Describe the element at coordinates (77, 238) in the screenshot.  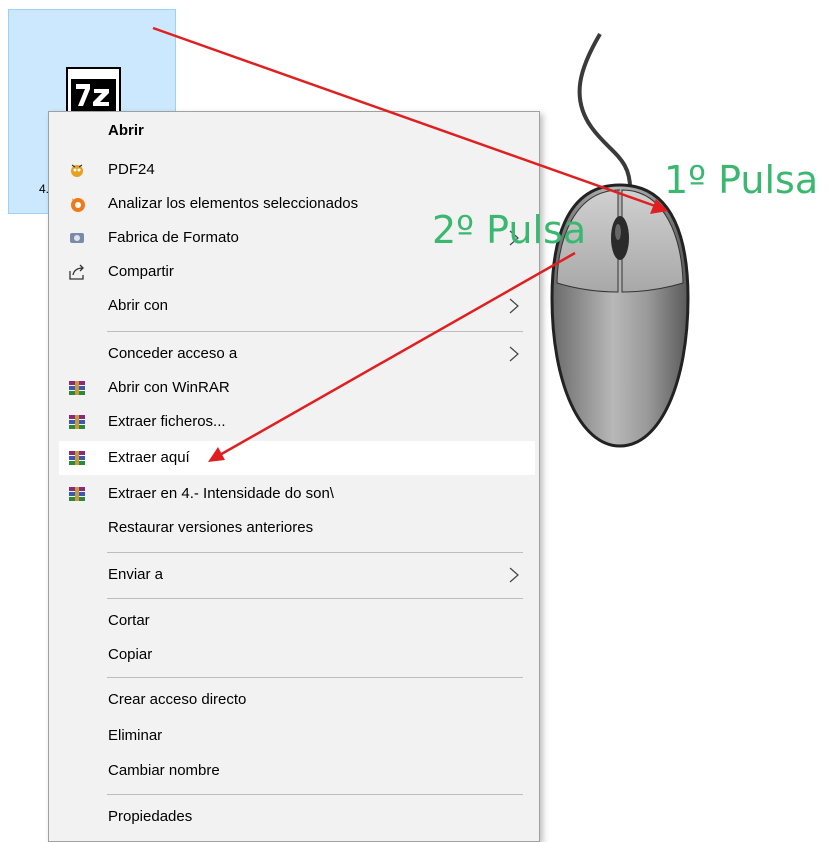
I see `format-factory-icon` at that location.